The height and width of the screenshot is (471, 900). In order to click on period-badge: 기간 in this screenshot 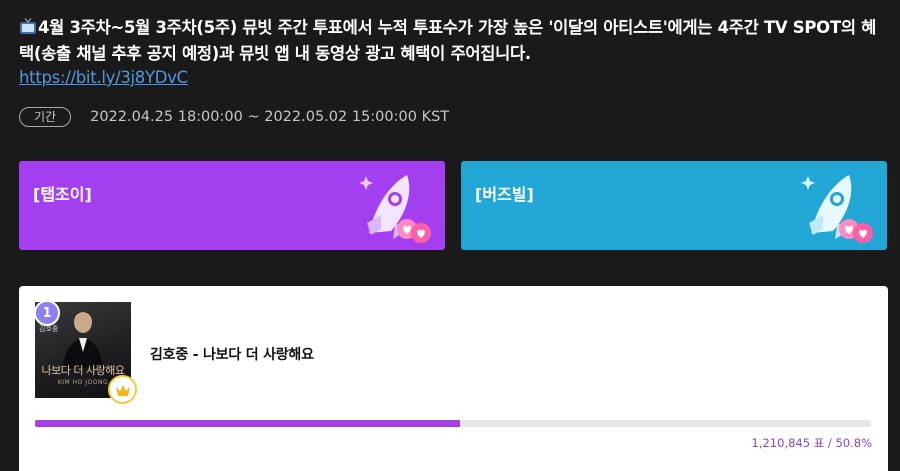, I will do `click(45, 117)`.